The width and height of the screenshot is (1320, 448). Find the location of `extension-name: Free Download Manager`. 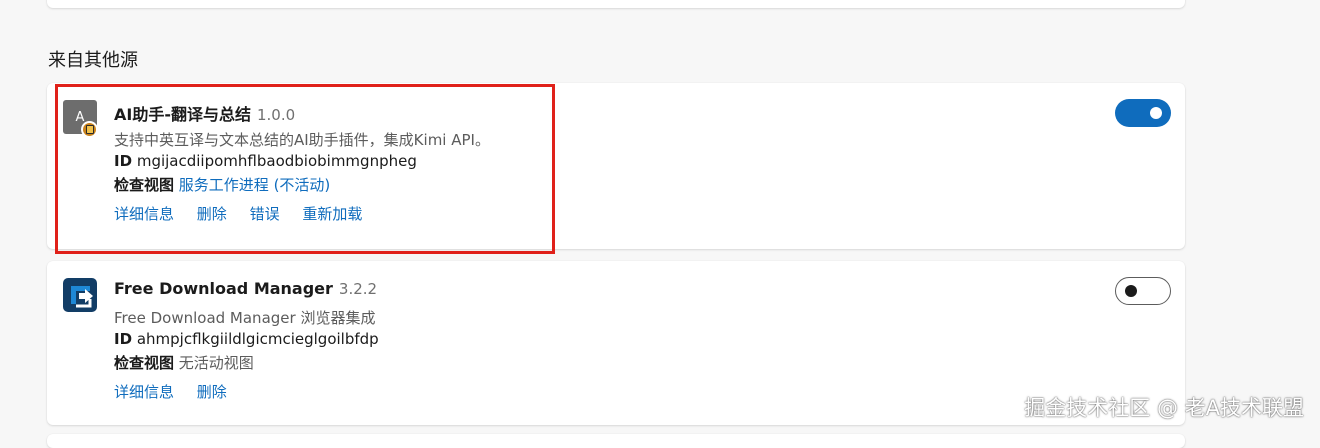

extension-name: Free Download Manager is located at coordinates (223, 288).